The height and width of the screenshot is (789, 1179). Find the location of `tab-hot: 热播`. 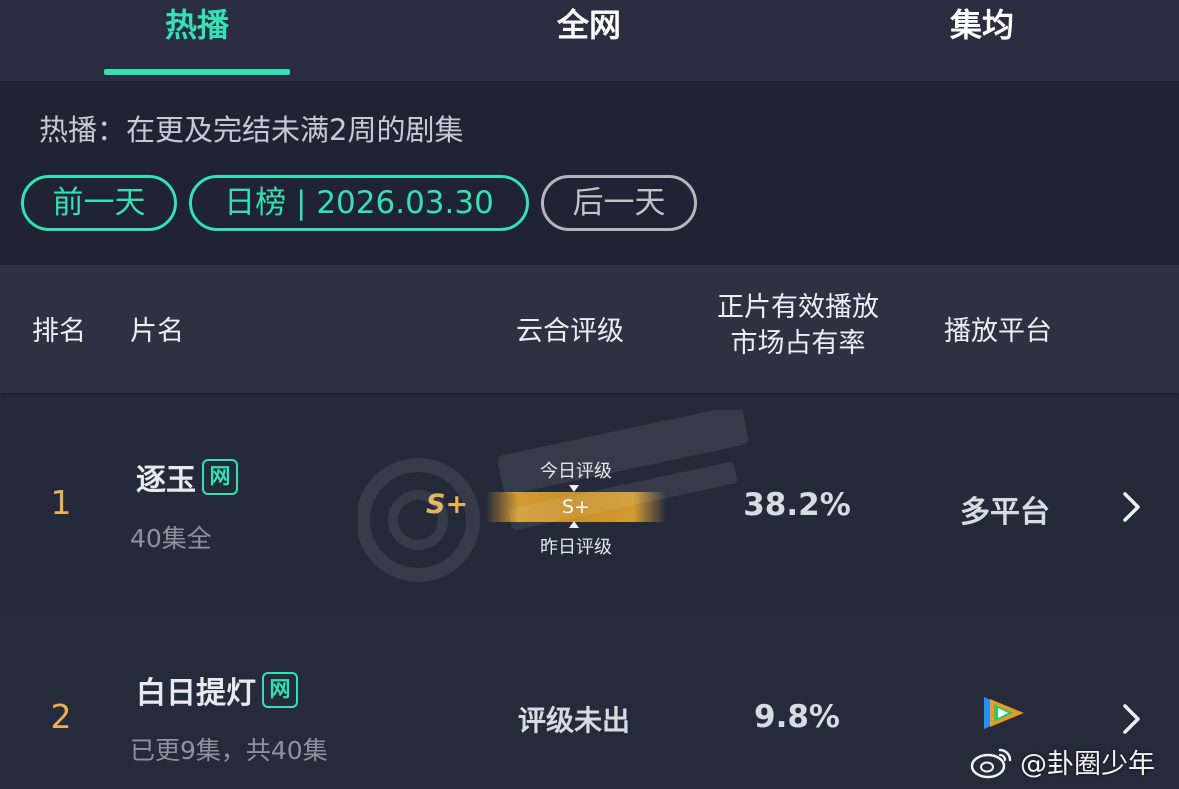

tab-hot: 热播 is located at coordinates (197, 25).